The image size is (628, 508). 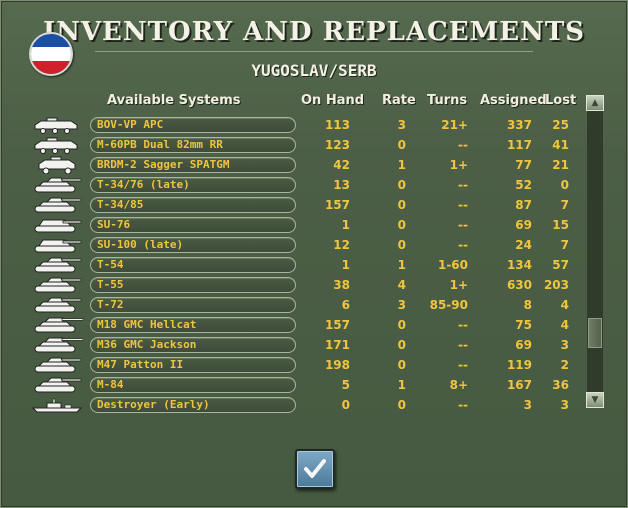 What do you see at coordinates (110, 304) in the screenshot?
I see `unit-name-label: T-72` at bounding box center [110, 304].